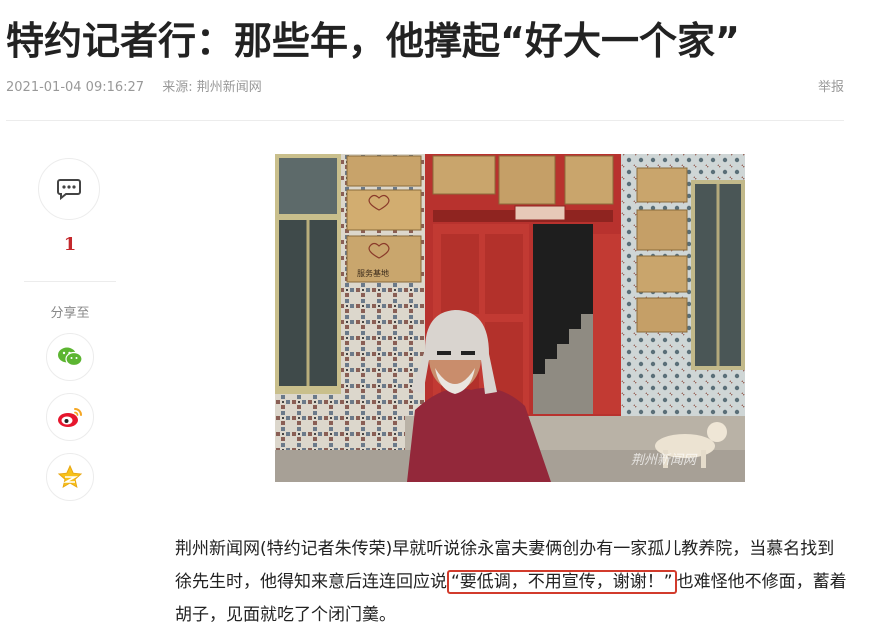  What do you see at coordinates (70, 281) in the screenshot?
I see `sidebar-divider` at bounding box center [70, 281].